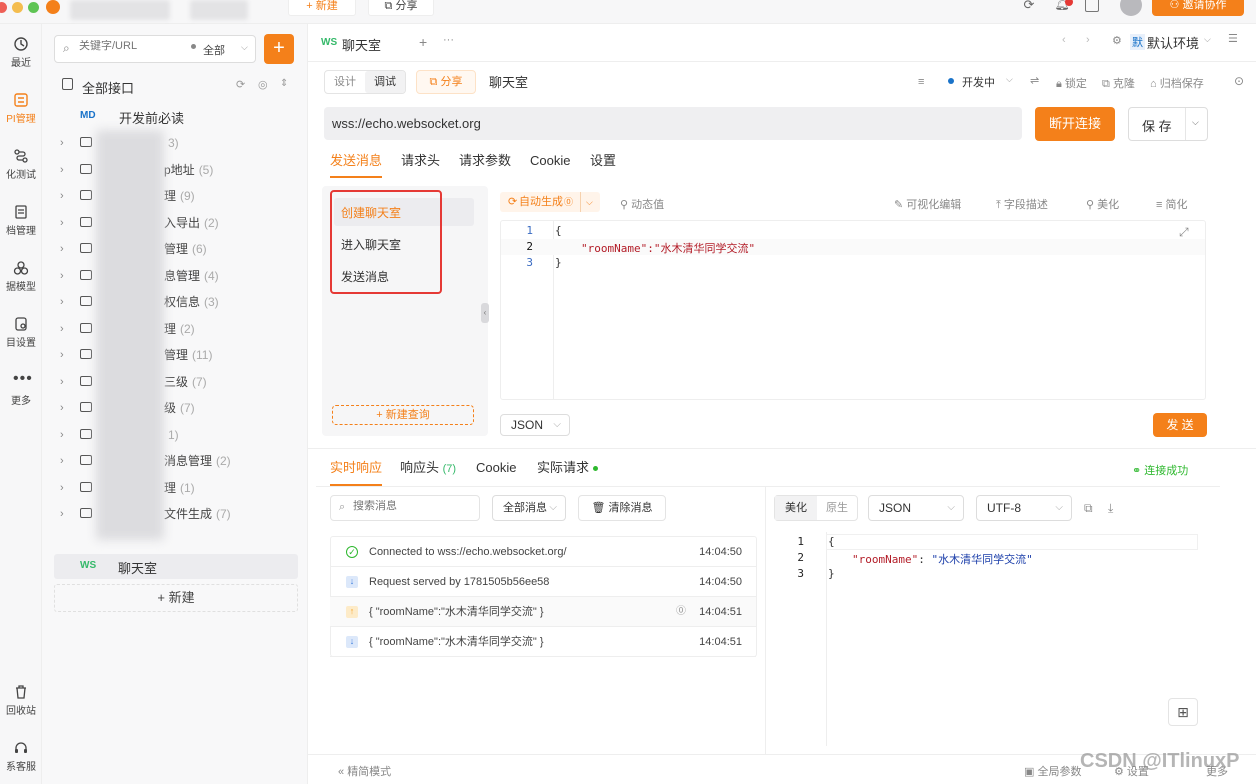 Image resolution: width=1256 pixels, height=784 pixels. Describe the element at coordinates (1110, 508) in the screenshot. I see `download-icon: ⤓` at that location.